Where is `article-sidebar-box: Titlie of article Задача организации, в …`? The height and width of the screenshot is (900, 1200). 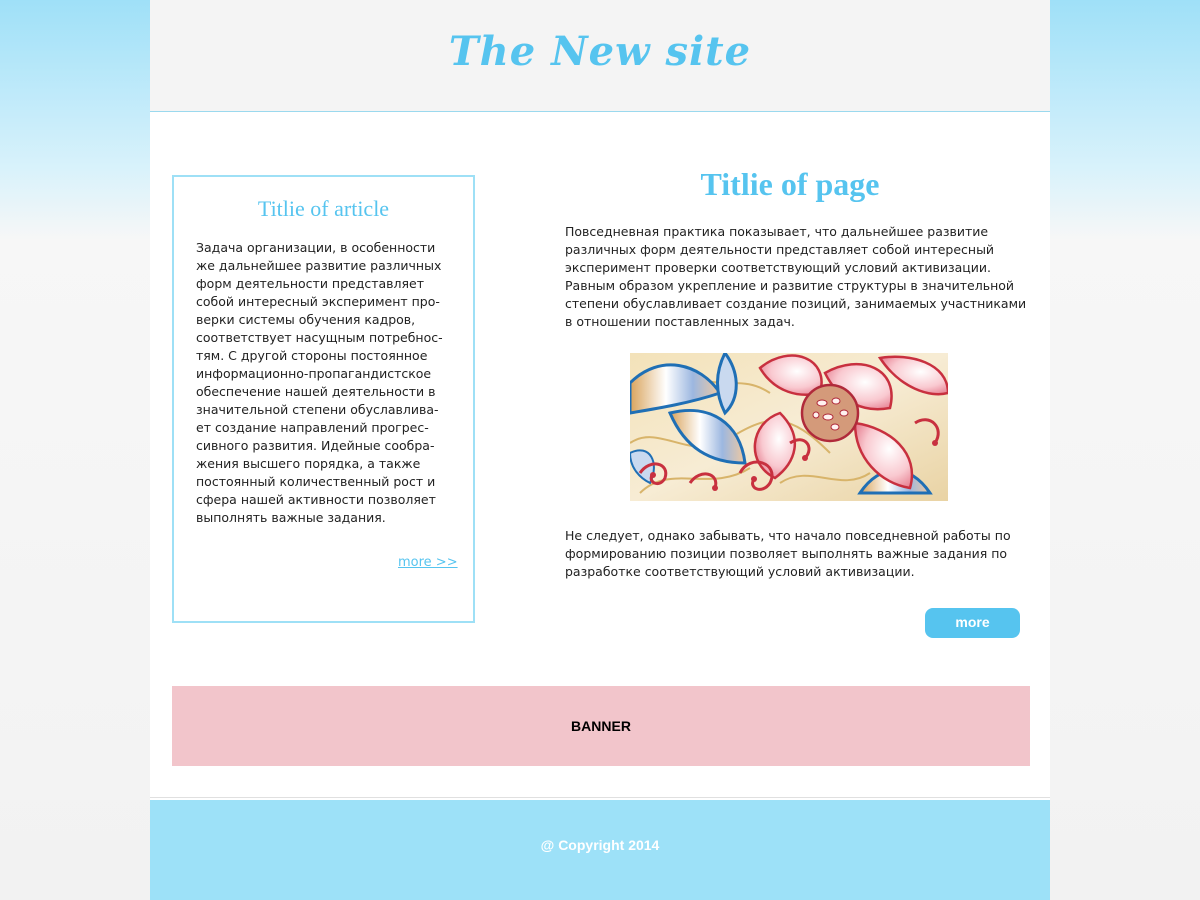
article-sidebar-box: Titlie of article Задача организации, в … is located at coordinates (323, 399).